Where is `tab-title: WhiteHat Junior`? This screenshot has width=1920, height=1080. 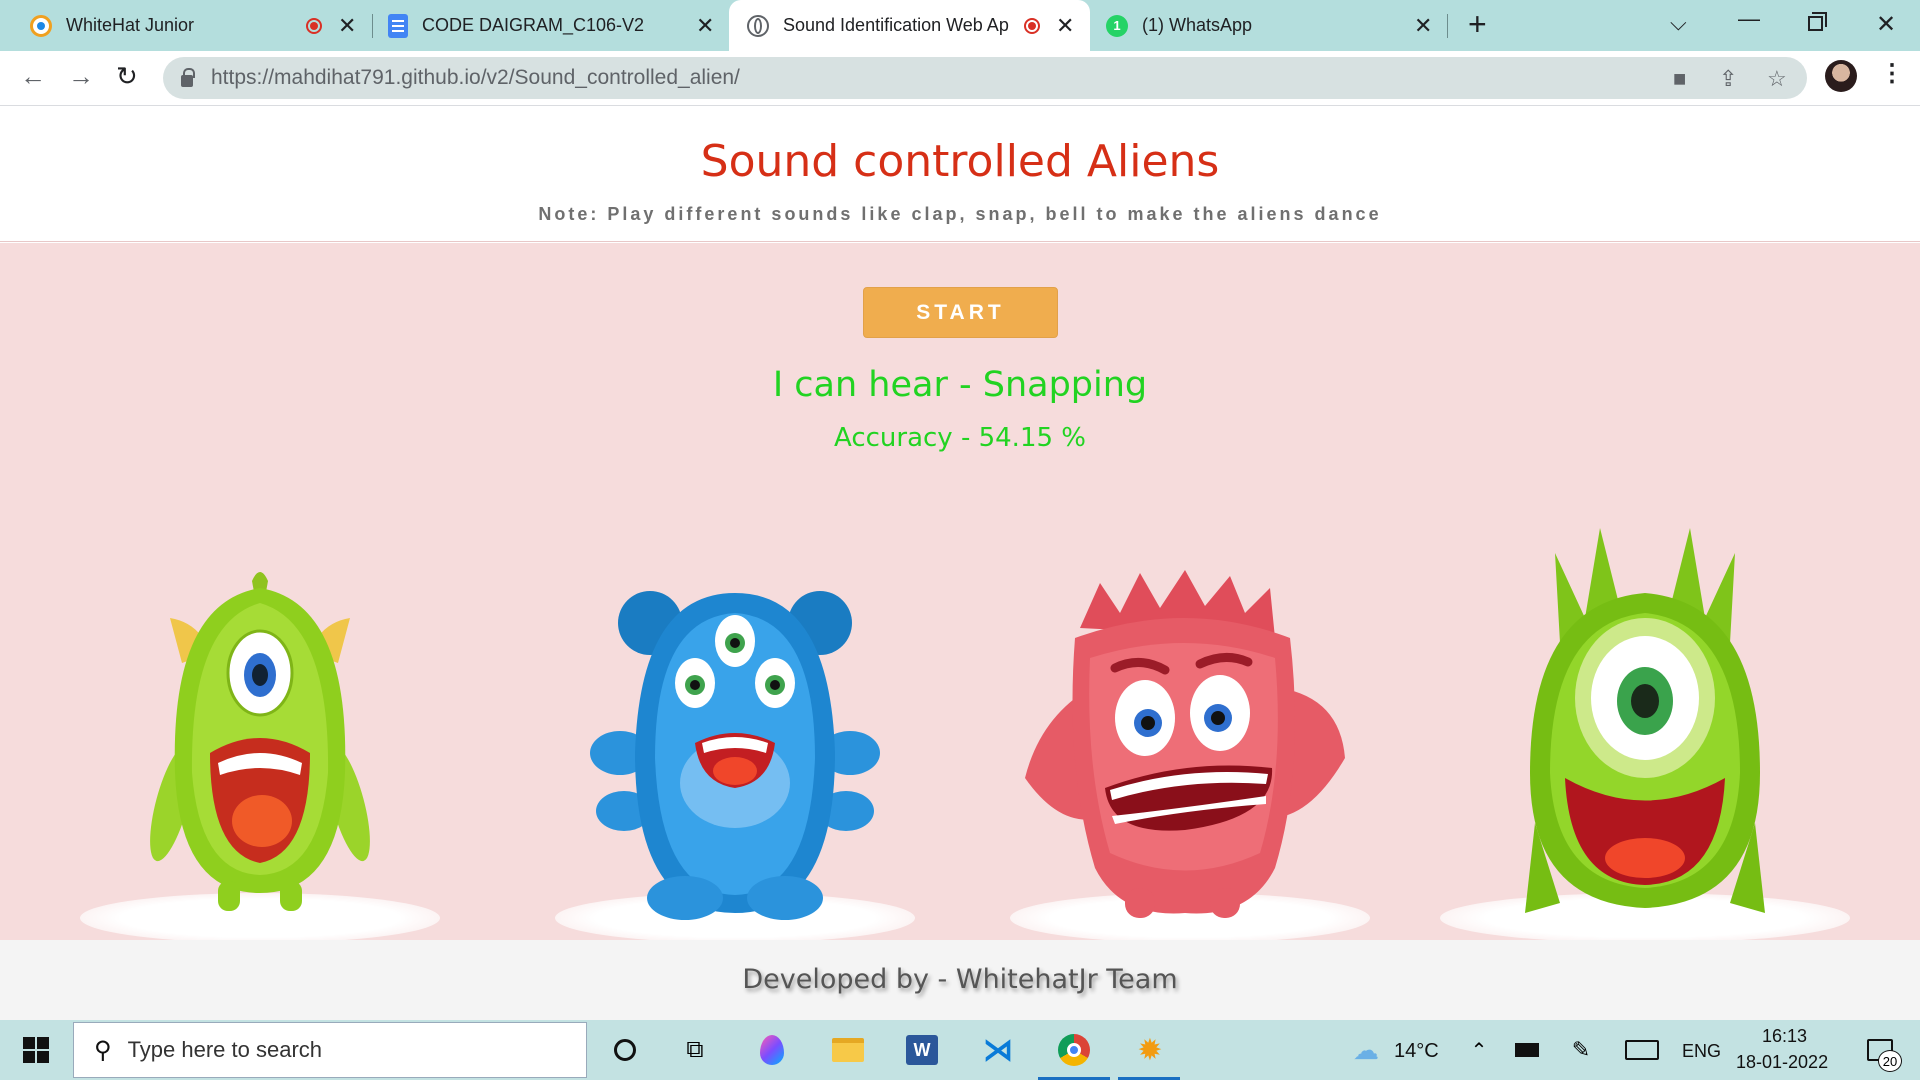
tab-title: WhiteHat Junior is located at coordinates (130, 25).